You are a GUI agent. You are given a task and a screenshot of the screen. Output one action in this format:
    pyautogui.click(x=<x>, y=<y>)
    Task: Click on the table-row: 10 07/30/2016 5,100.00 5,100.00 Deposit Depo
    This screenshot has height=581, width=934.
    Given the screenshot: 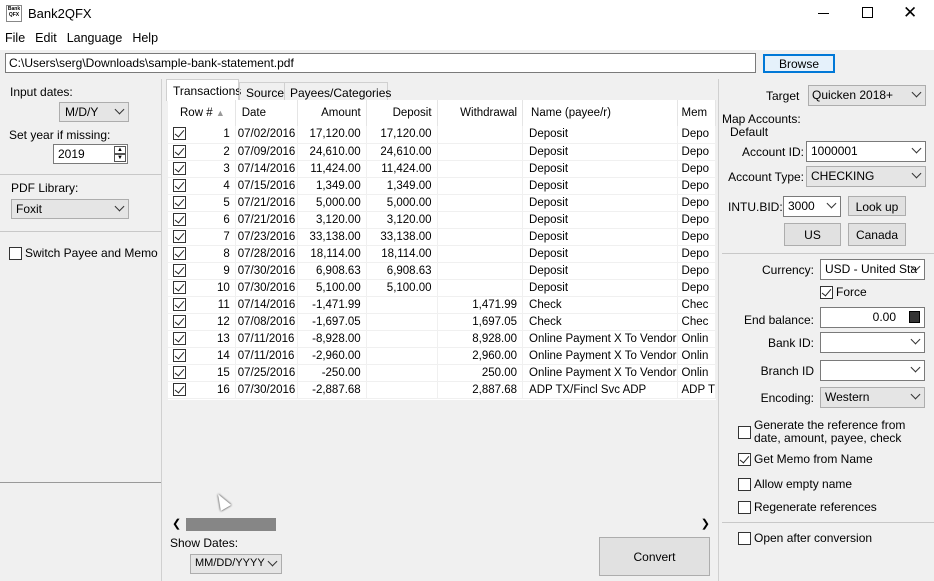 What is the action you would take?
    pyautogui.click(x=442, y=288)
    